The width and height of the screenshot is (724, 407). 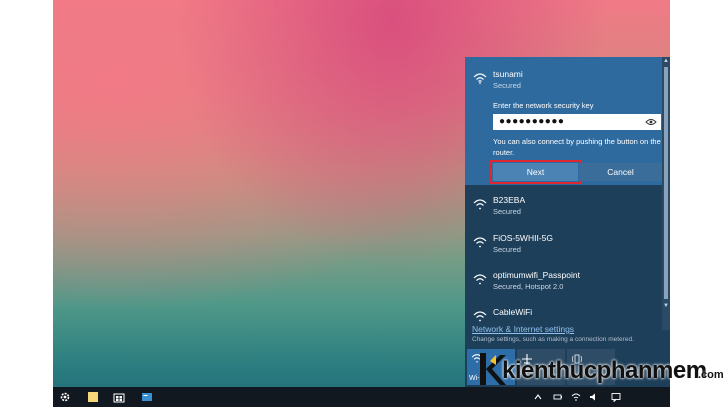 I want to click on network-settings-link: Network & Internet settings, so click(x=523, y=329).